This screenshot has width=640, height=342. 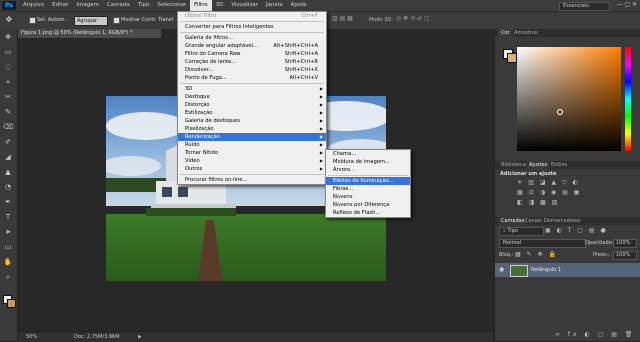 What do you see at coordinates (542, 243) in the screenshot?
I see `blend-mode-dropdown: Normal` at bounding box center [542, 243].